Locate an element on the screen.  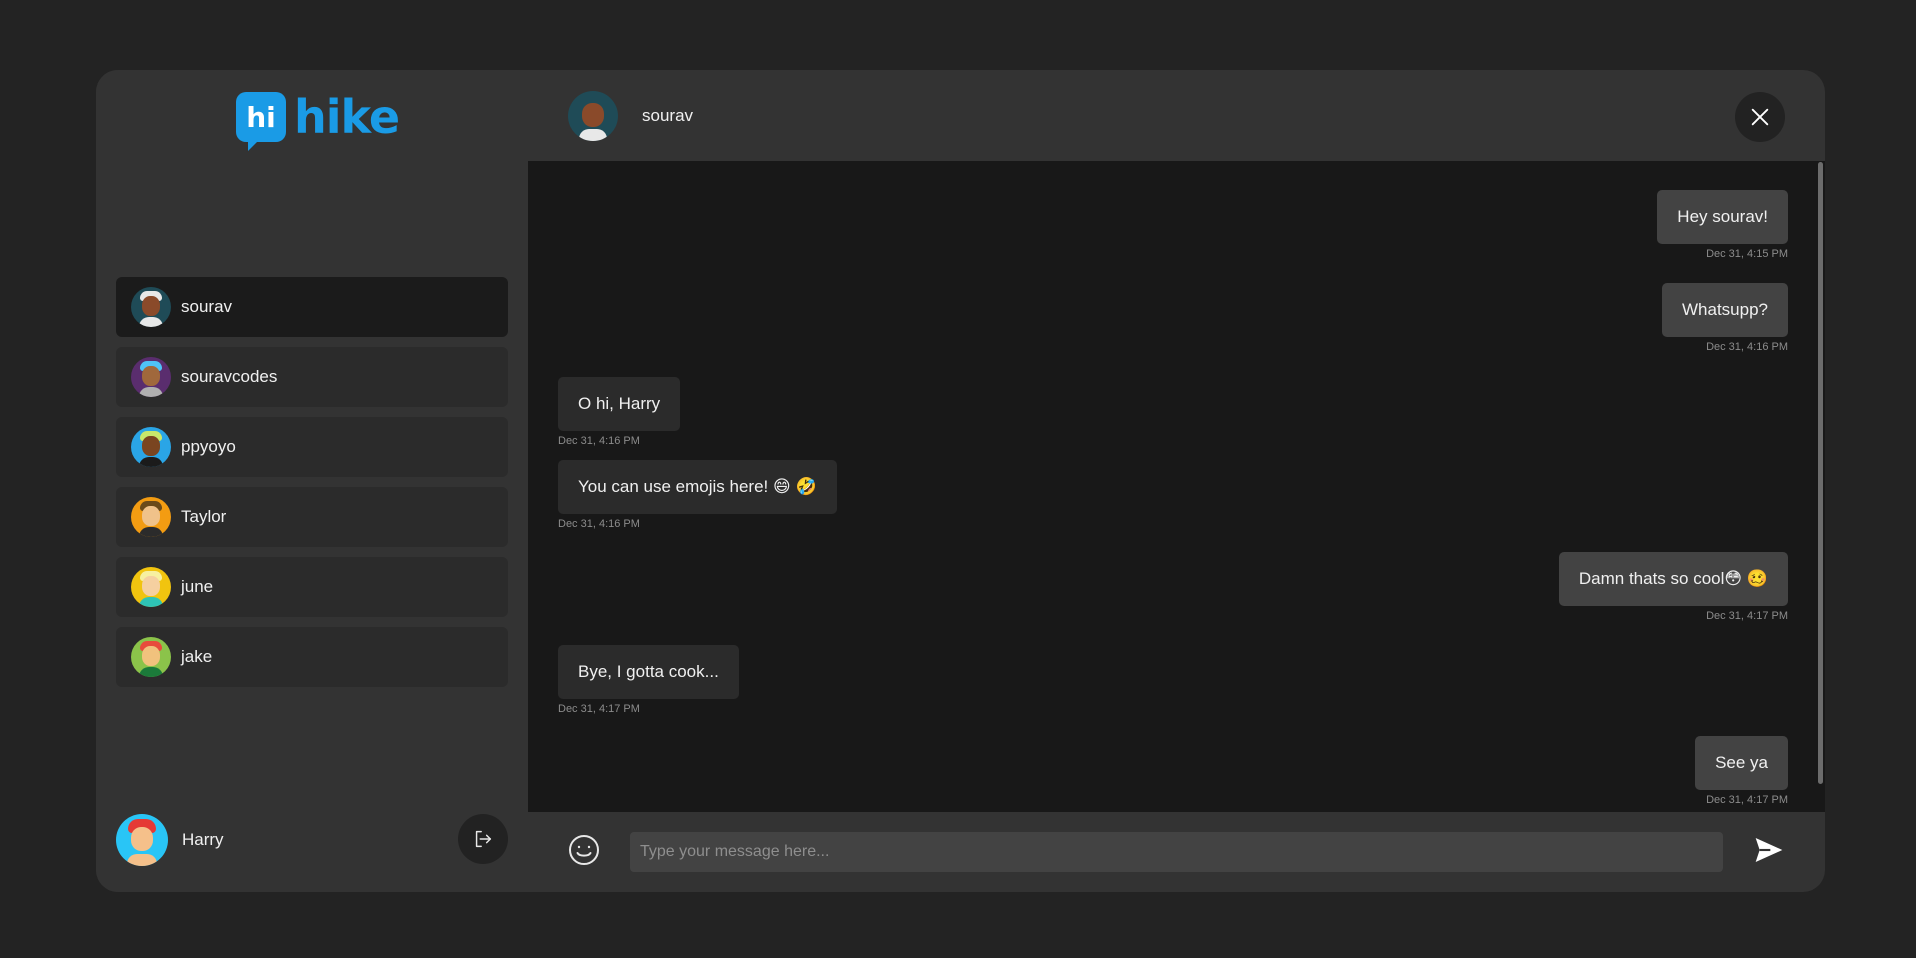
send-button is located at coordinates (1770, 851).